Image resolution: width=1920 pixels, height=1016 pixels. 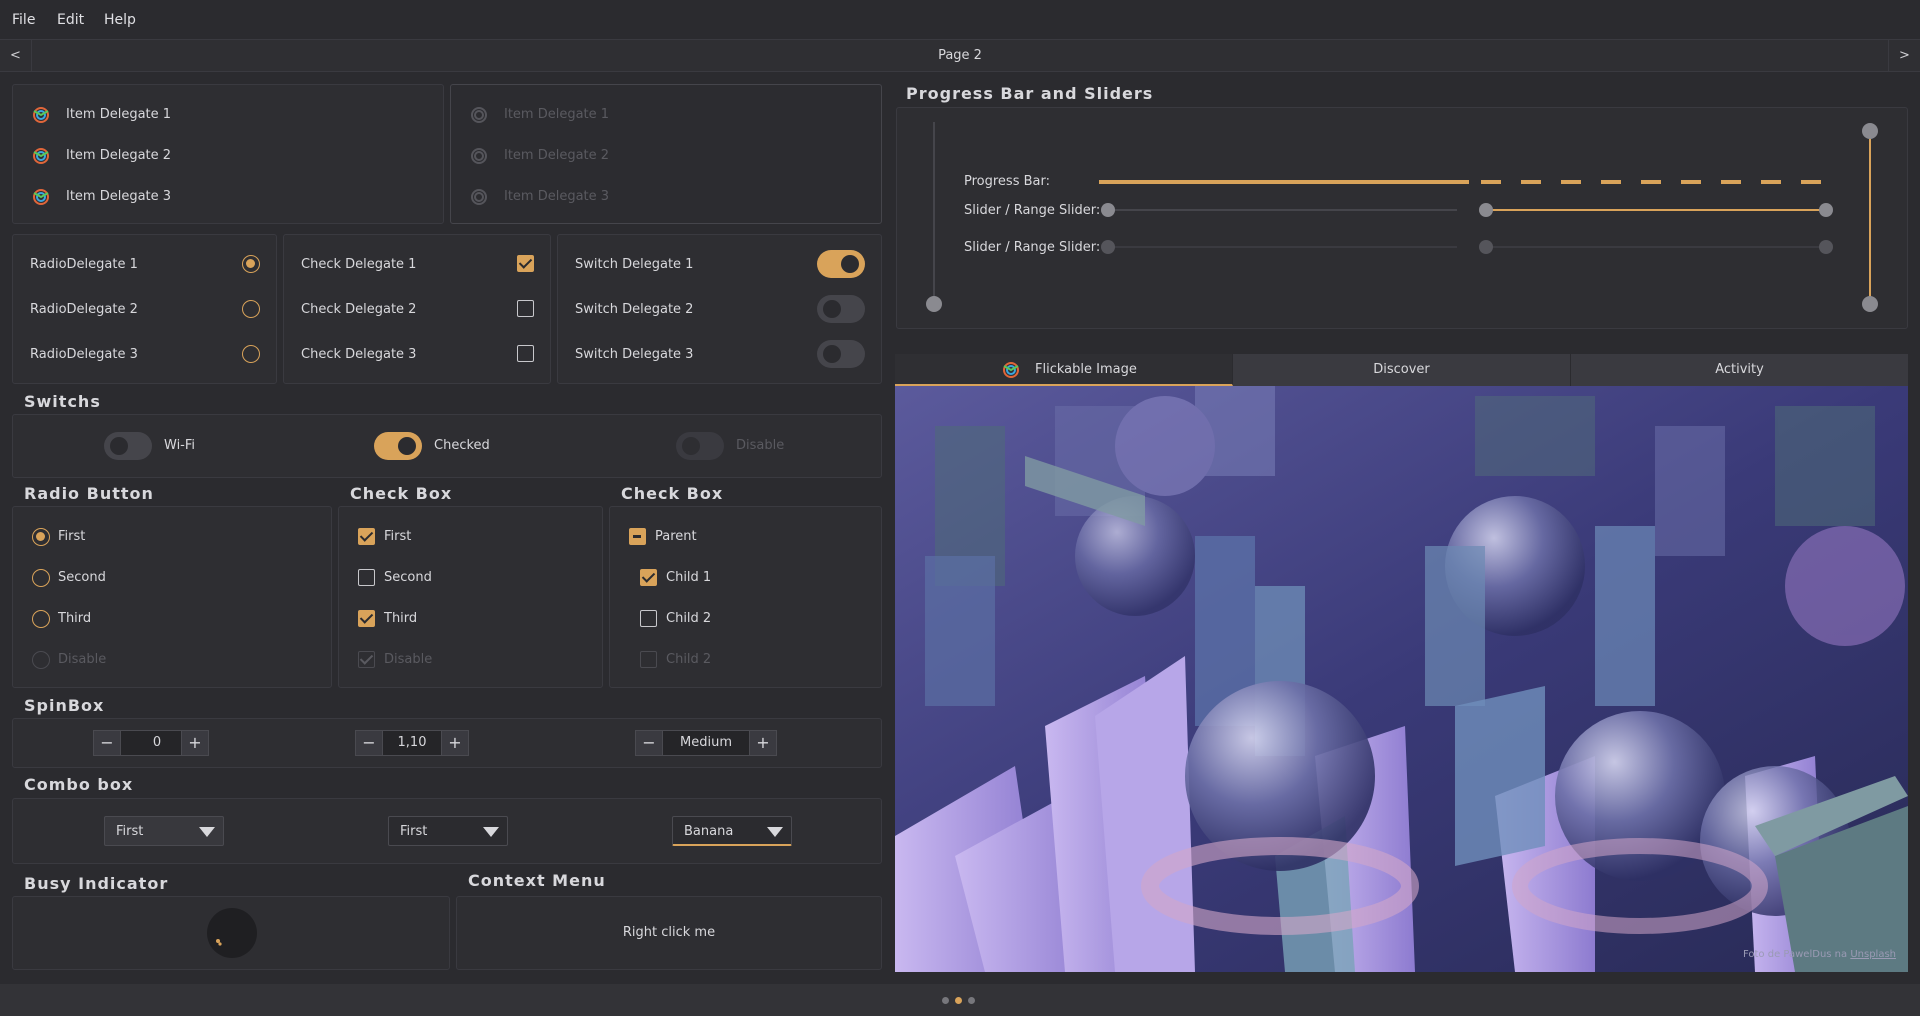 I want to click on tab-flickable-image-label: Flickable Image, so click(x=1086, y=369).